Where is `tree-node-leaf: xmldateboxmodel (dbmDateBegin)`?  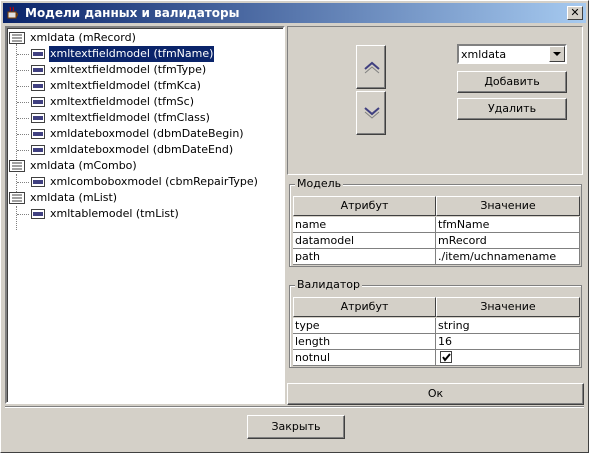
tree-node-leaf: xmldateboxmodel (dbmDateBegin) is located at coordinates (146, 134).